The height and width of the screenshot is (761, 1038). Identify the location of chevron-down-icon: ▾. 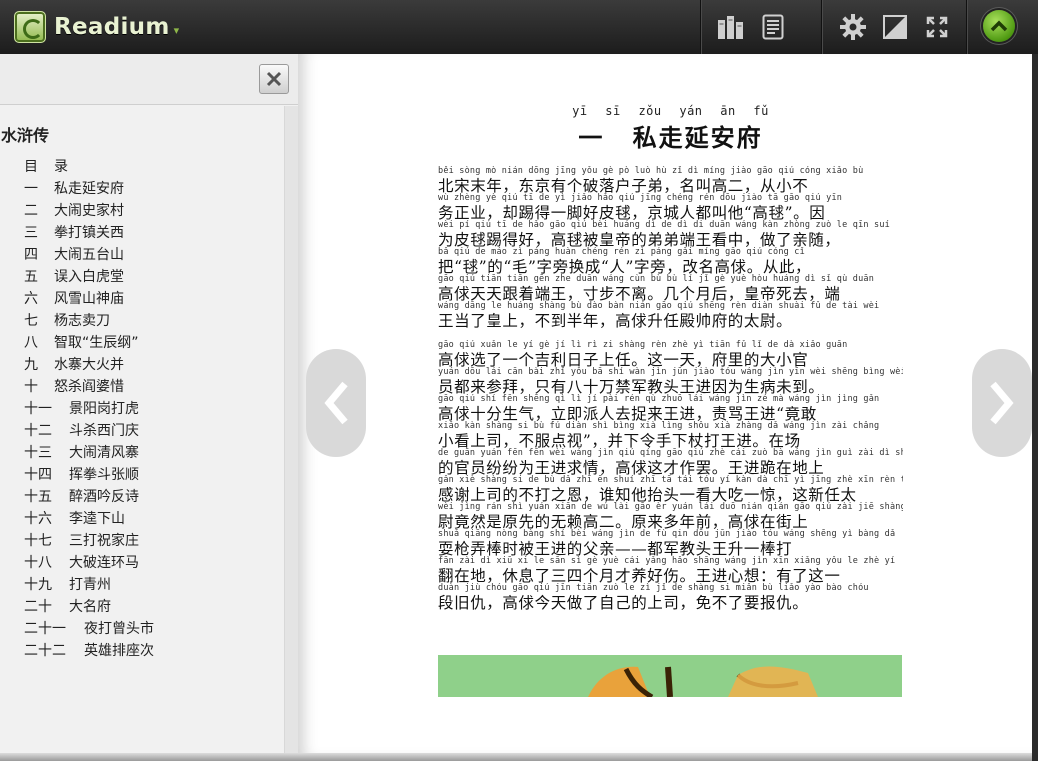
(176, 30).